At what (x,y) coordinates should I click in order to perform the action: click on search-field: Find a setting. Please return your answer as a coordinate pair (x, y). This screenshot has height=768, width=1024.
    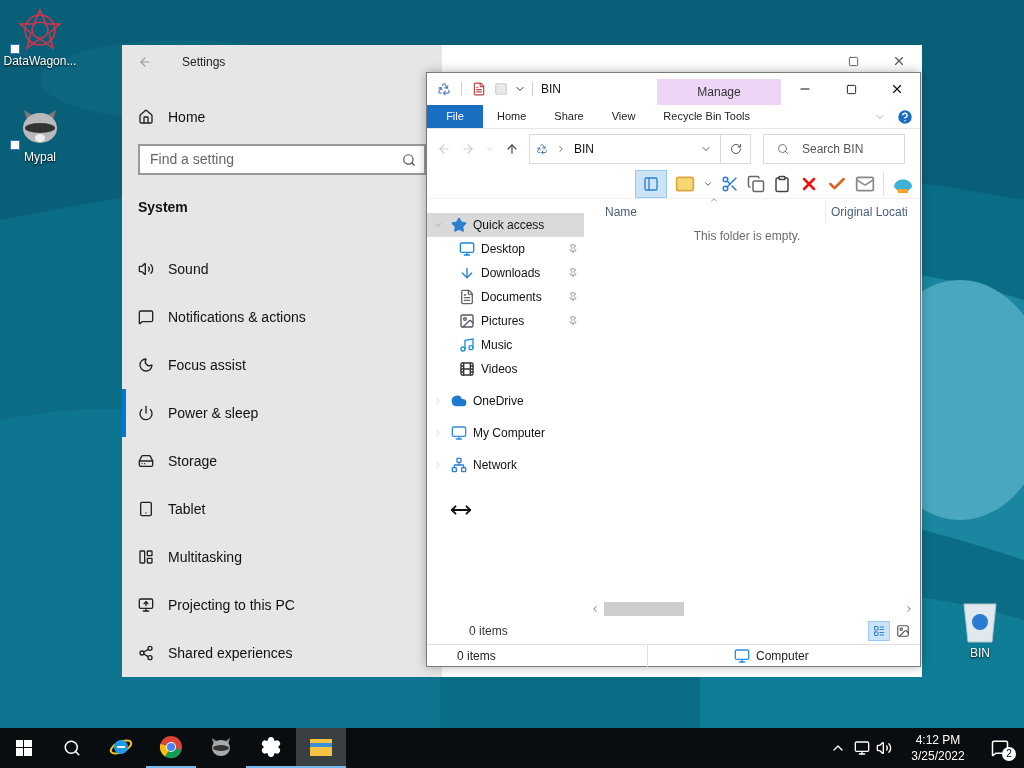
    Looking at the image, I should click on (282, 159).